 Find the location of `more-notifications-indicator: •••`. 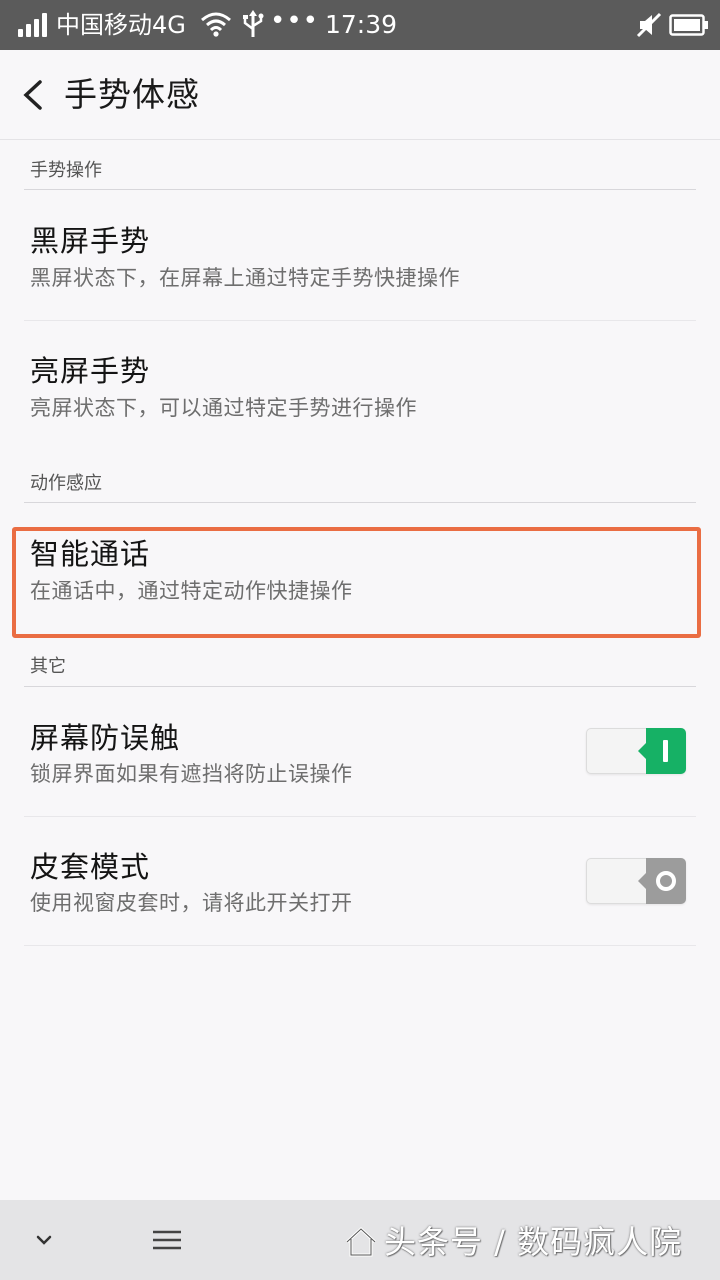

more-notifications-indicator: ••• is located at coordinates (295, 21).